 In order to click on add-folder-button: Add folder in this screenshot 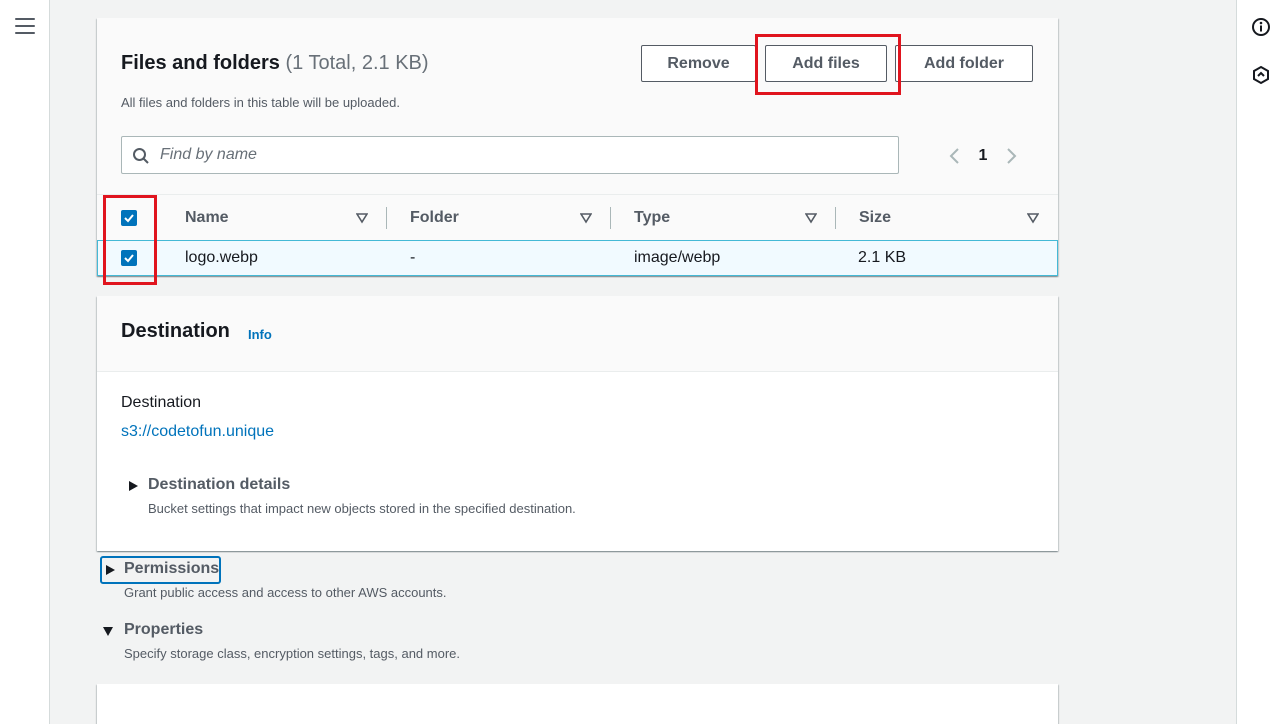, I will do `click(964, 63)`.